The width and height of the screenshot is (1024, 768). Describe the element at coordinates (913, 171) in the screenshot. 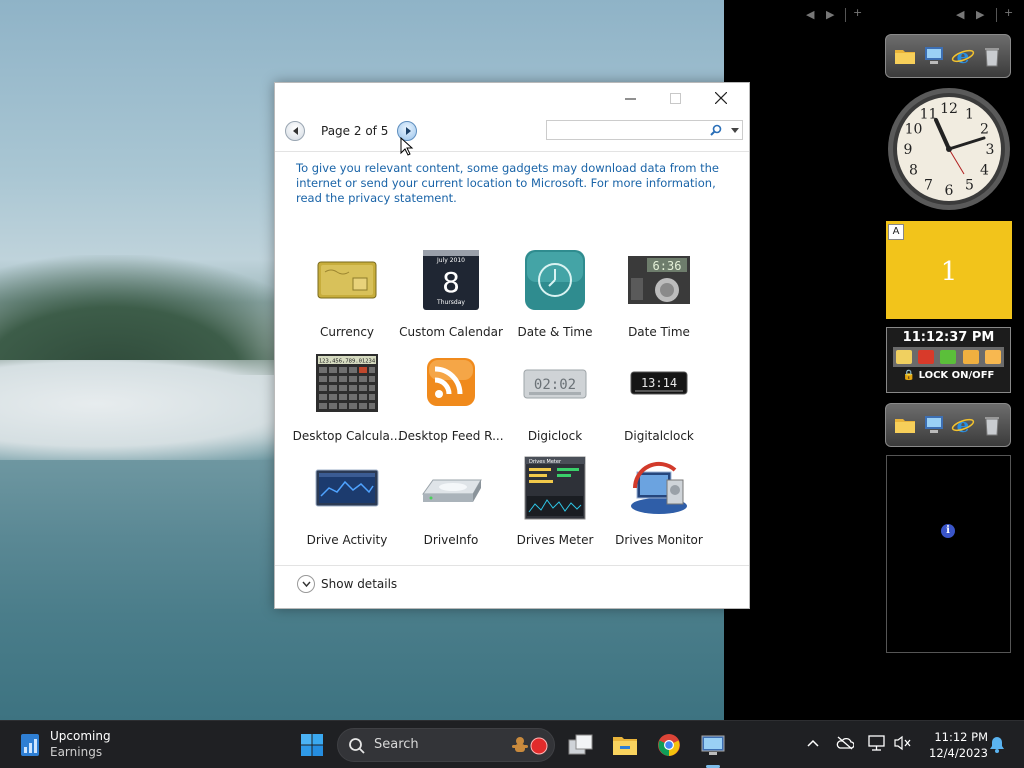

I see `clock-numeral: 8` at that location.